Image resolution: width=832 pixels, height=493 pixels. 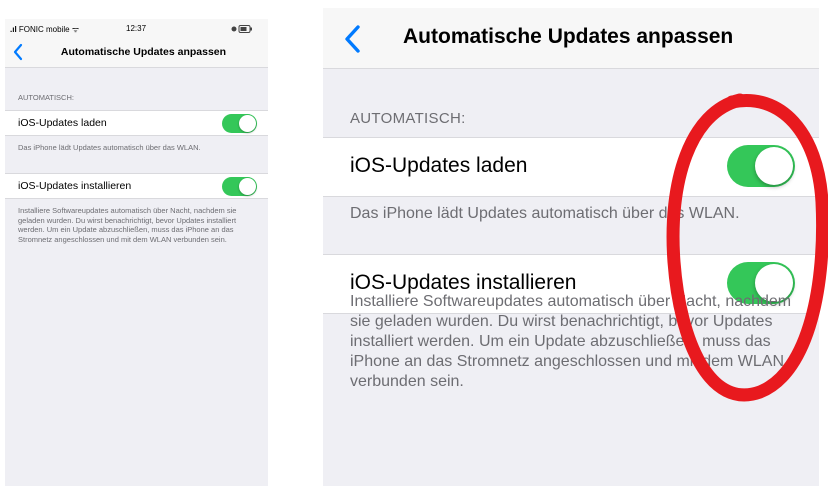 I want to click on status-bar: .ıl FONIC mobile ᯤ 12:37, so click(x=136, y=29).